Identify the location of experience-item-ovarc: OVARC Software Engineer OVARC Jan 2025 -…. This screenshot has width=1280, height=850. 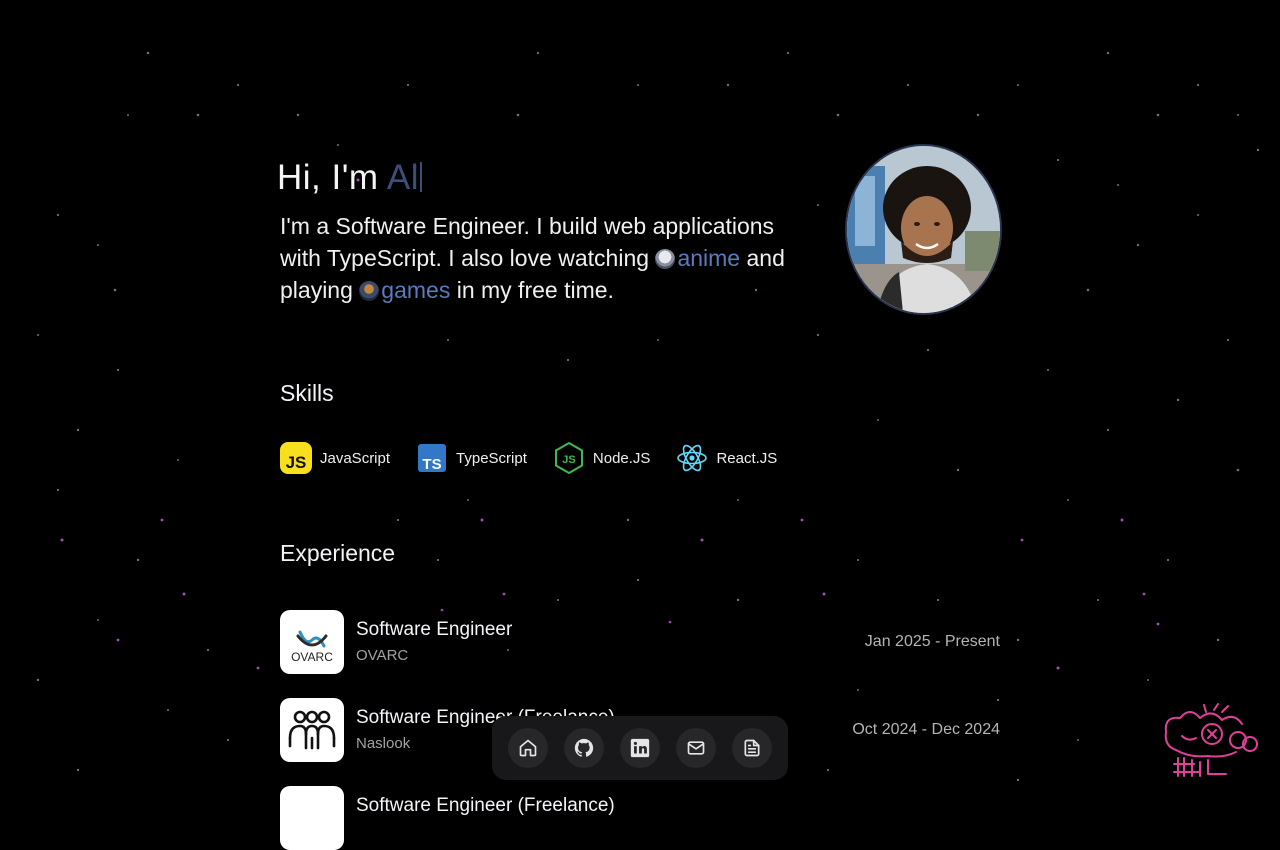
(640, 642).